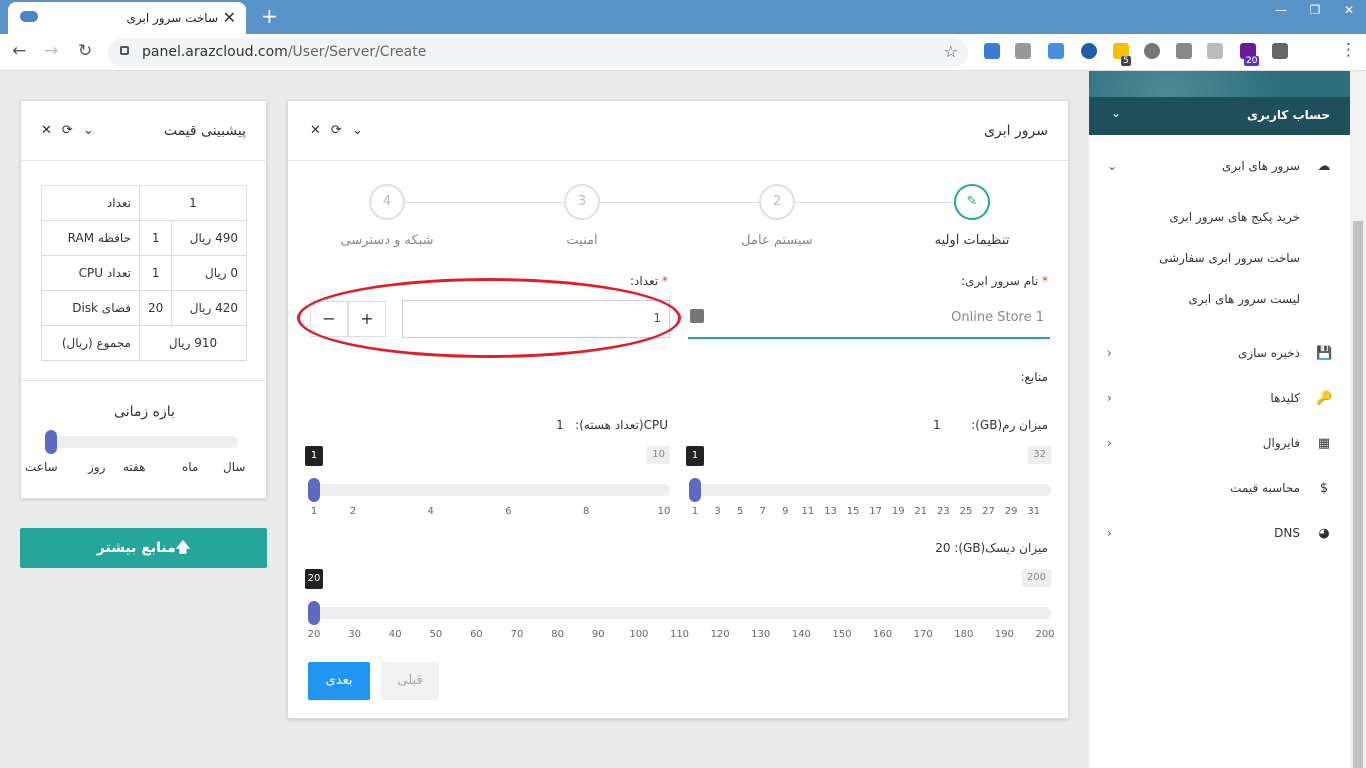 The width and height of the screenshot is (1366, 768). I want to click on step-4: 4, so click(387, 202).